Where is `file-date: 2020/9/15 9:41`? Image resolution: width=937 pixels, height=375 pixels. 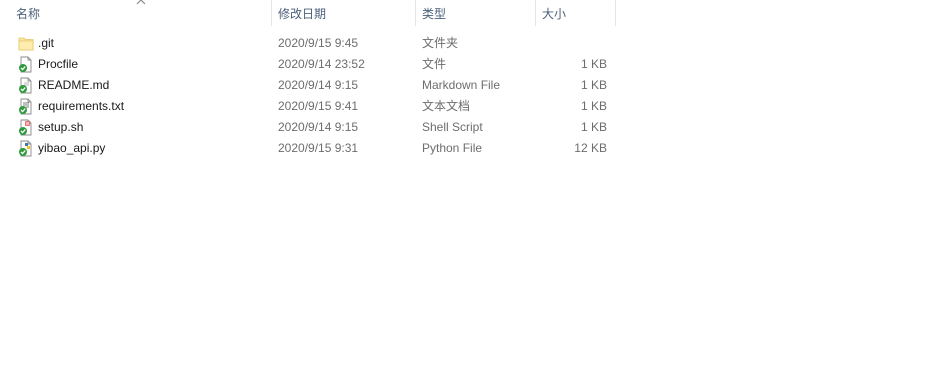 file-date: 2020/9/15 9:41 is located at coordinates (318, 106).